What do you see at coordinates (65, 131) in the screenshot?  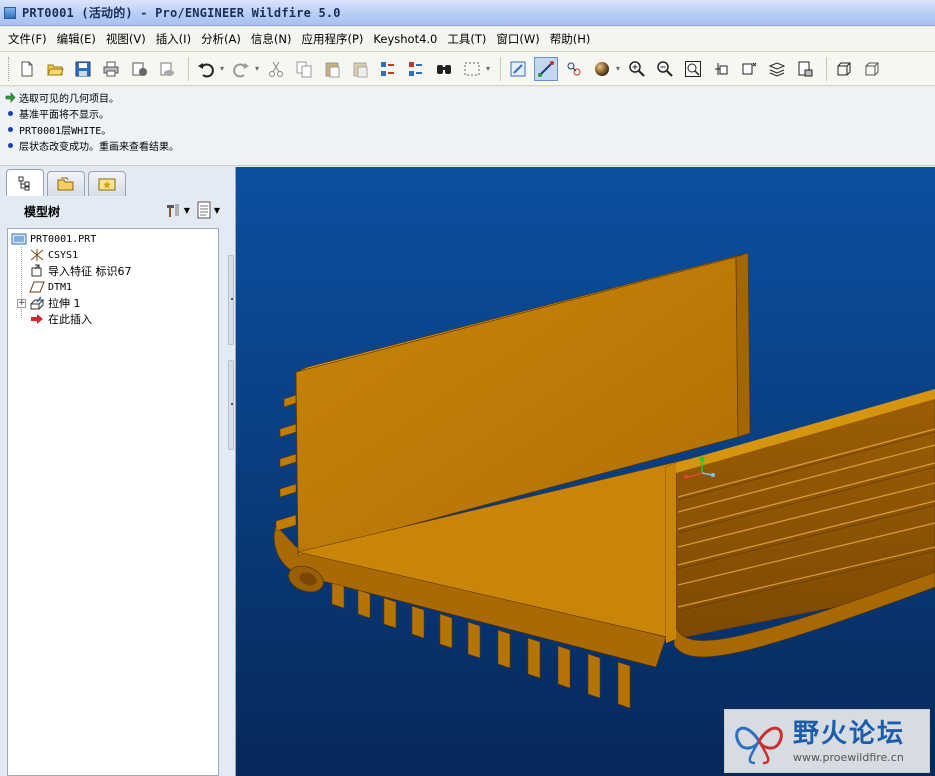 I see `message-text: PRT0001层WHITE。` at bounding box center [65, 131].